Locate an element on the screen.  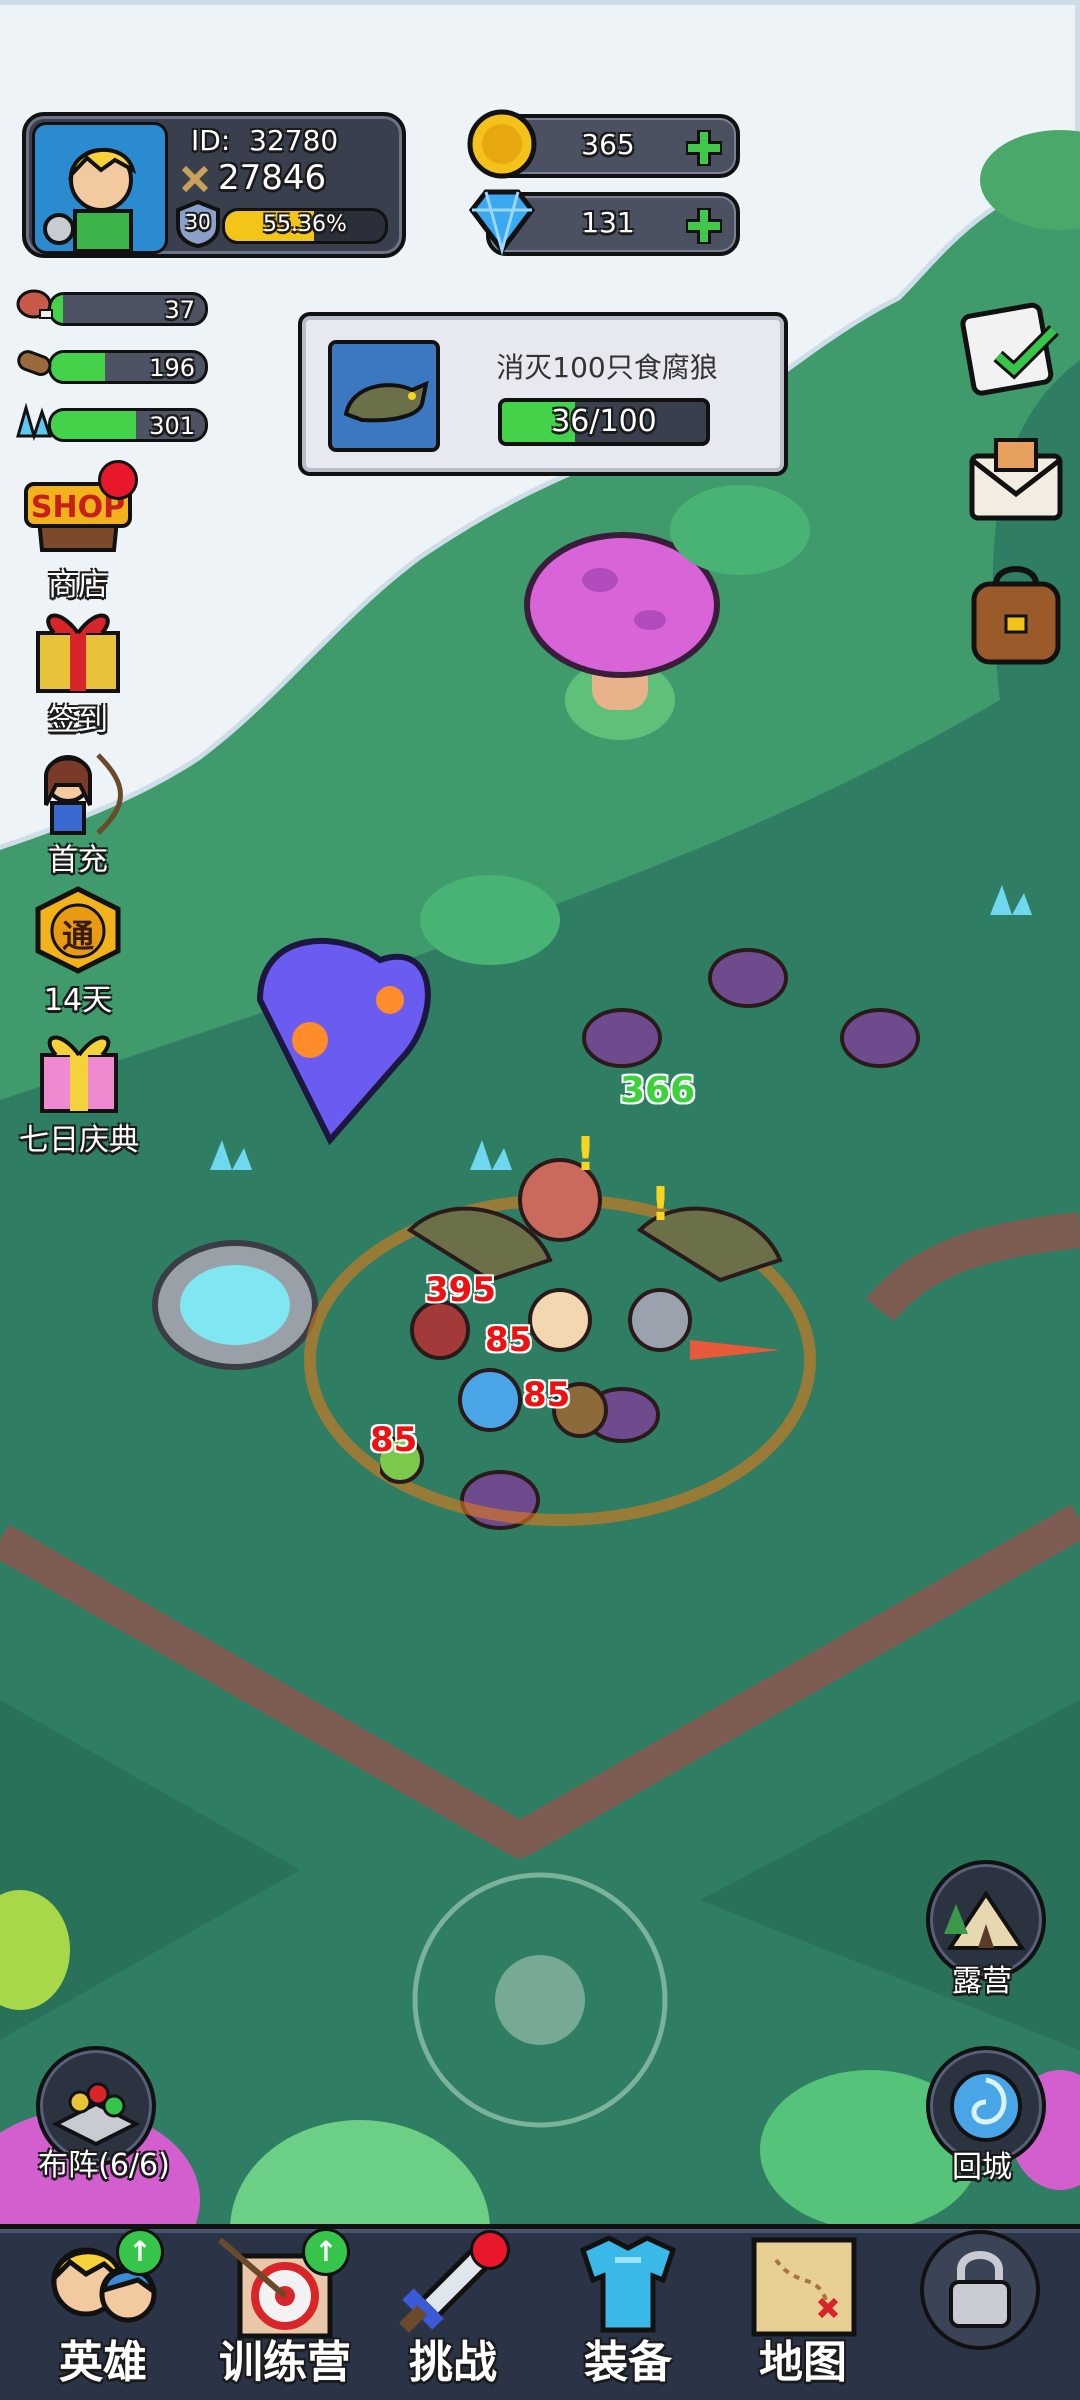
resource-value: 196 is located at coordinates (172, 368).